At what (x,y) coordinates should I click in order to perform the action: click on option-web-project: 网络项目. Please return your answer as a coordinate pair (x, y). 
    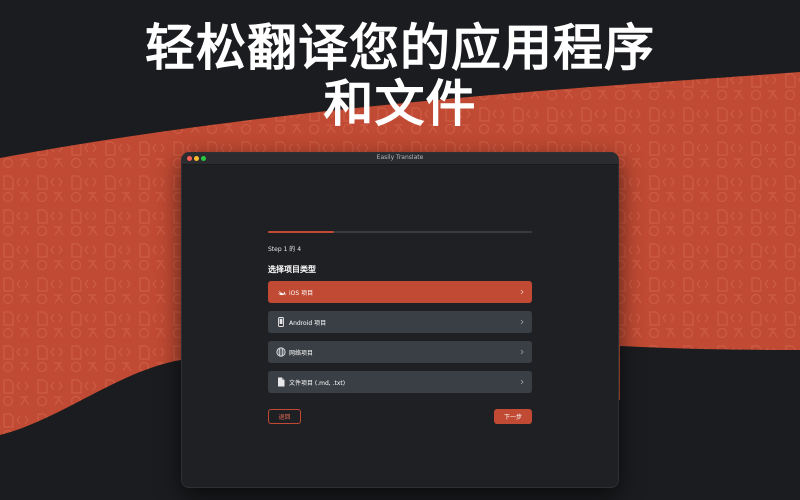
    Looking at the image, I should click on (400, 352).